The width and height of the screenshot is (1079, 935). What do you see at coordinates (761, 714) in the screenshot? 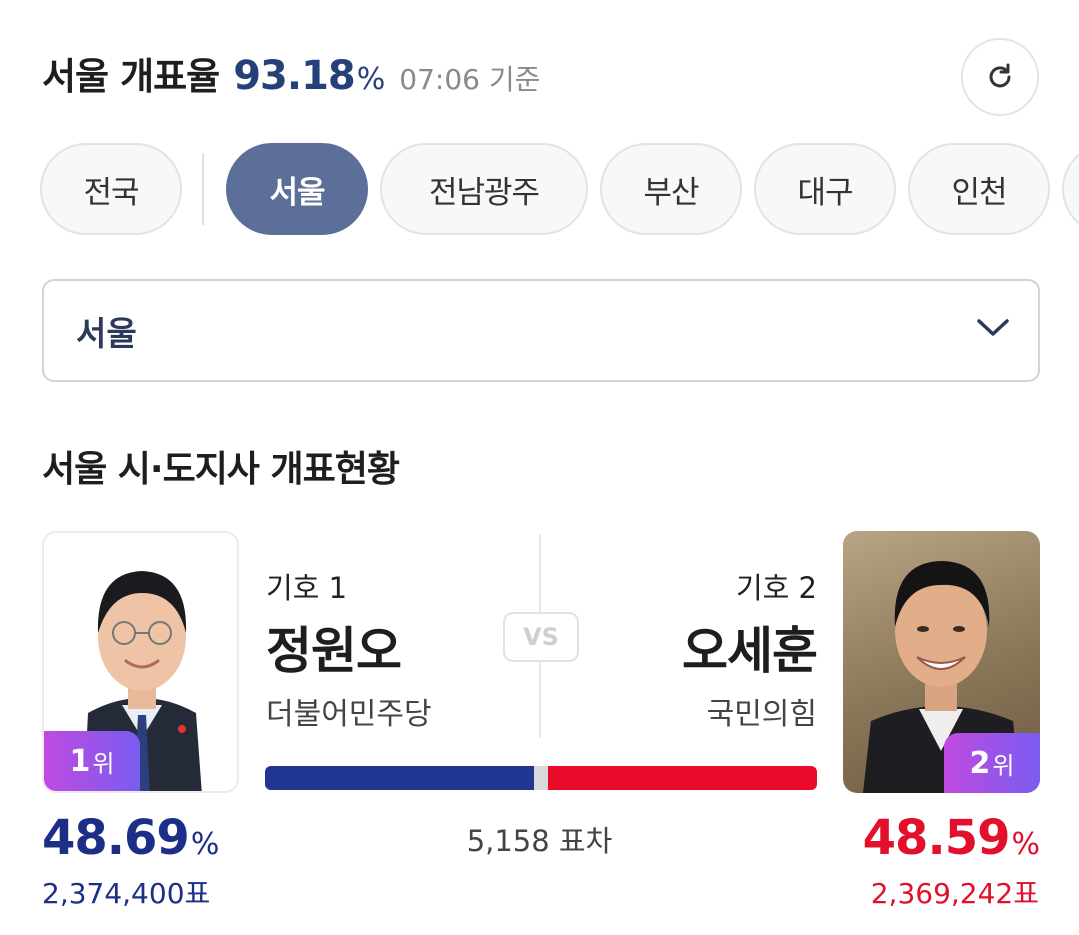
I see `candidate-party-right: 국민의힘` at bounding box center [761, 714].